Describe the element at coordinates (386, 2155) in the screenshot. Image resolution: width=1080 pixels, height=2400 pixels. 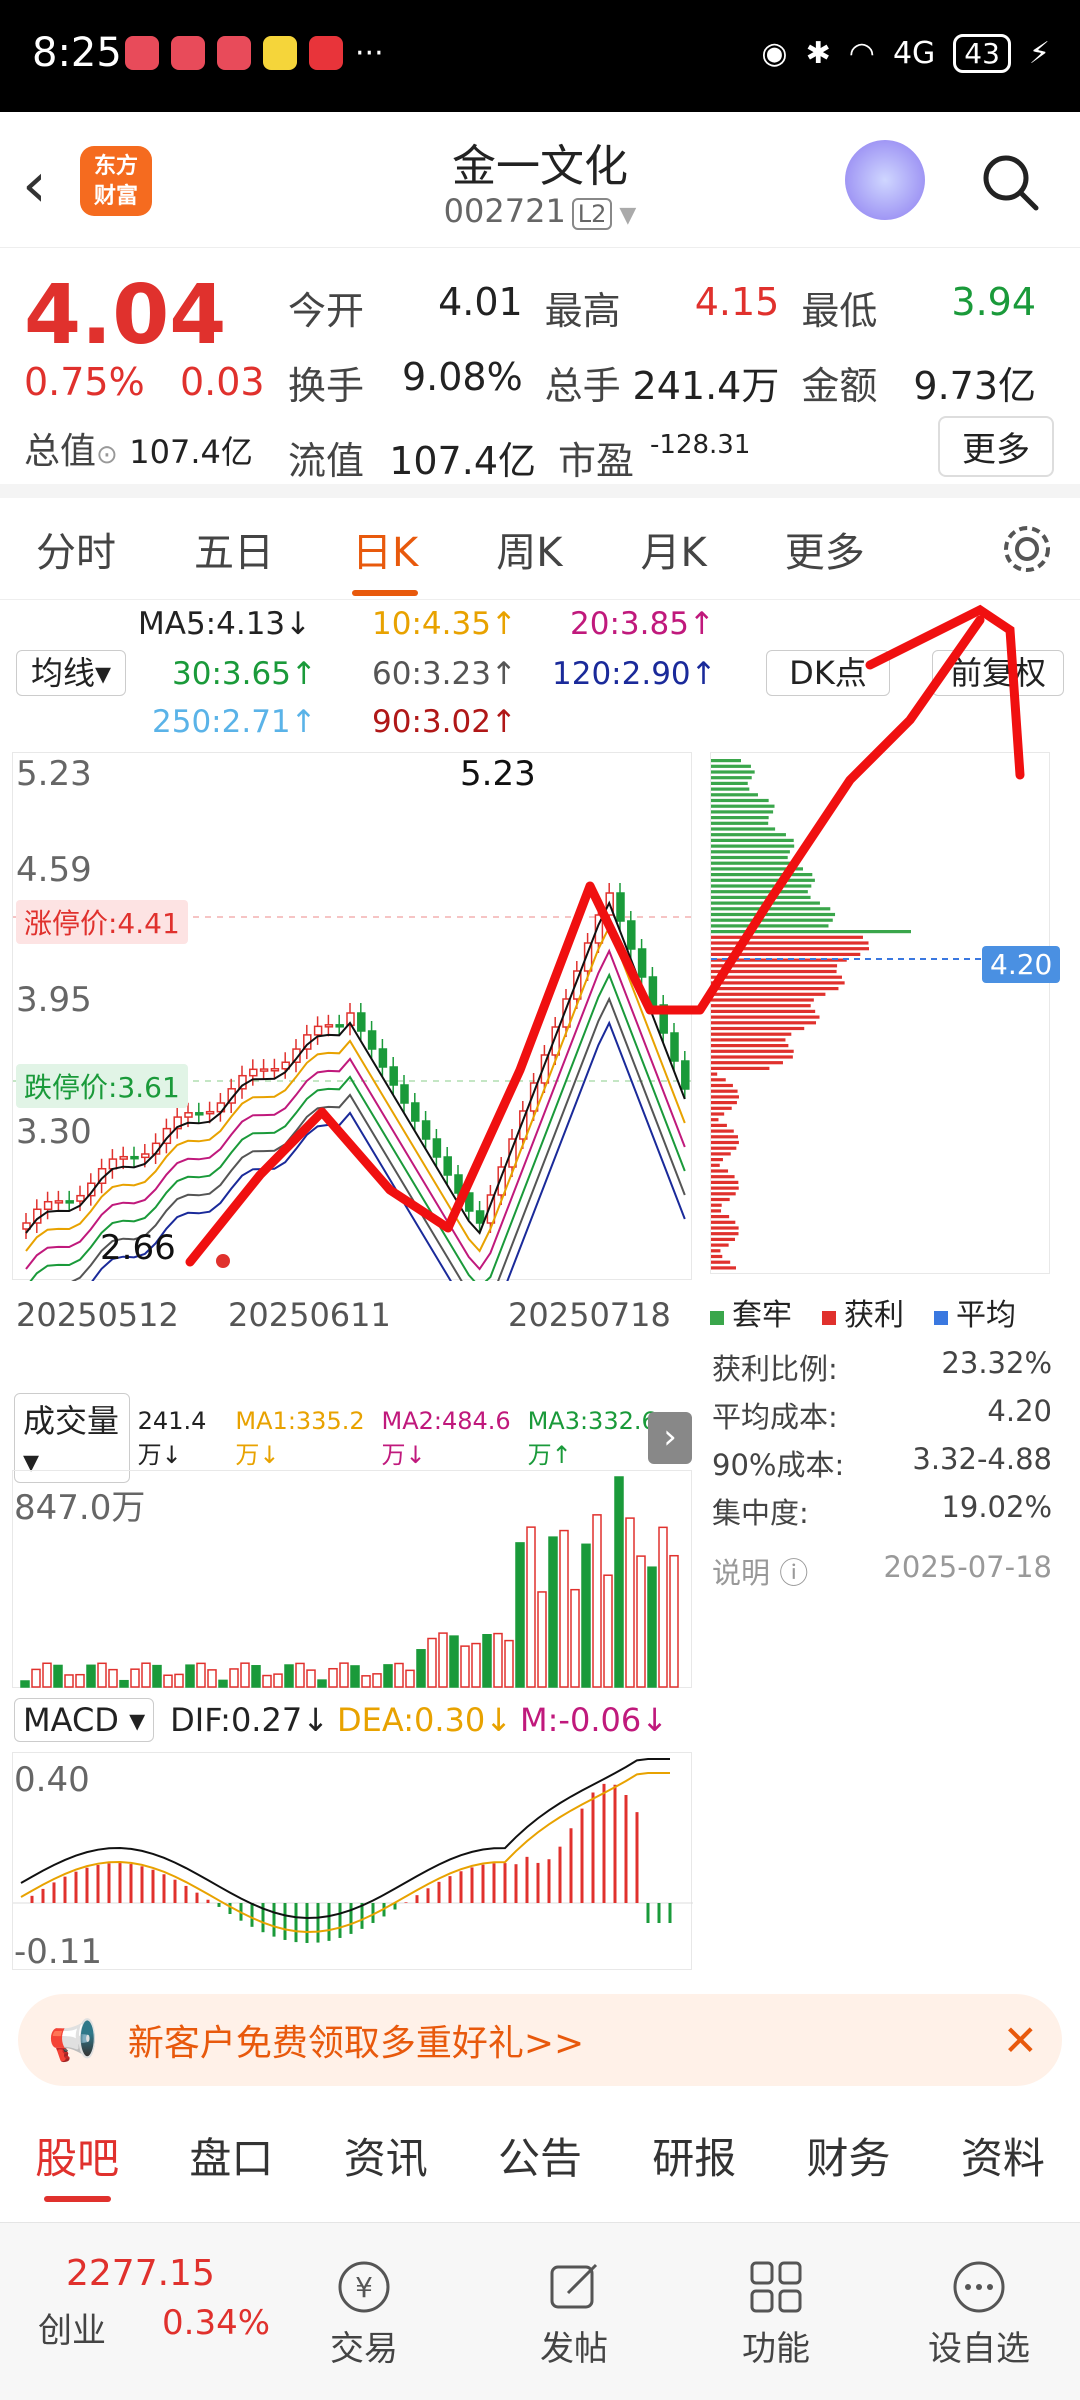
I see `info-tab-2: 资讯` at that location.